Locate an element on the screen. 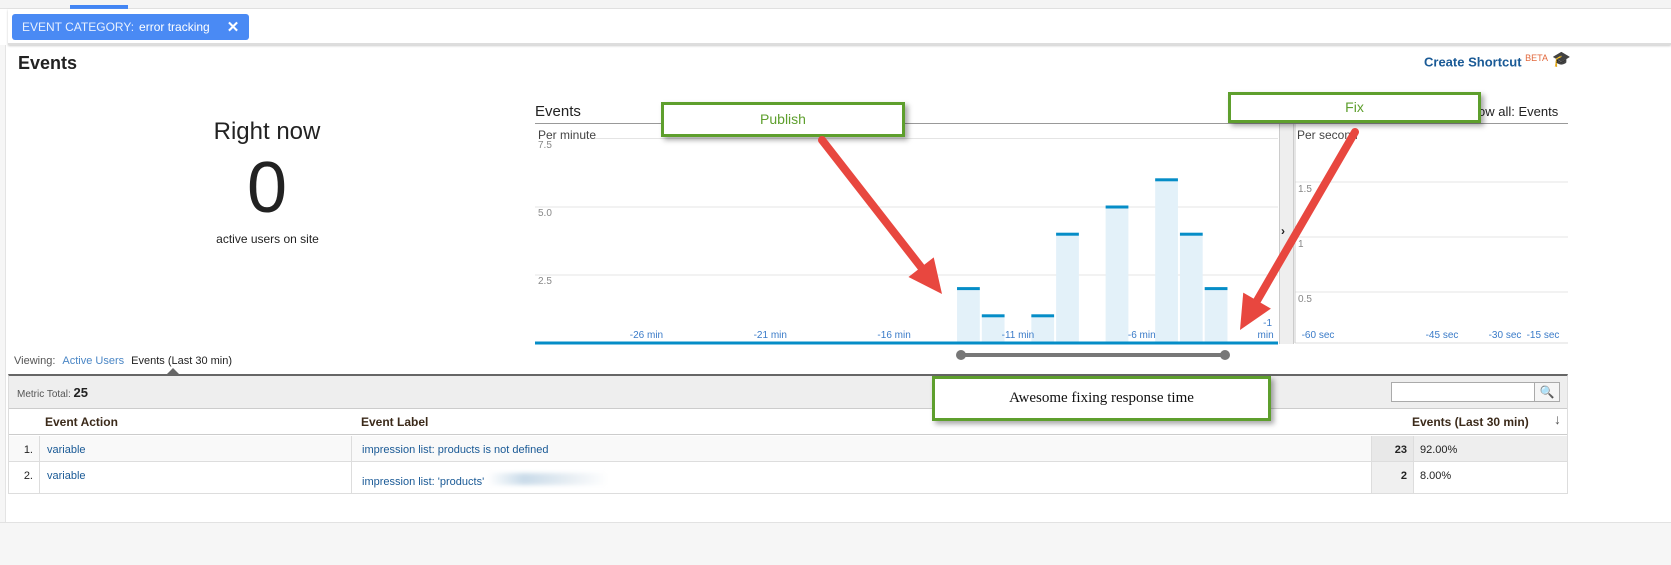 The image size is (1671, 565). metric-total-label: Metric Total: is located at coordinates (44, 394).